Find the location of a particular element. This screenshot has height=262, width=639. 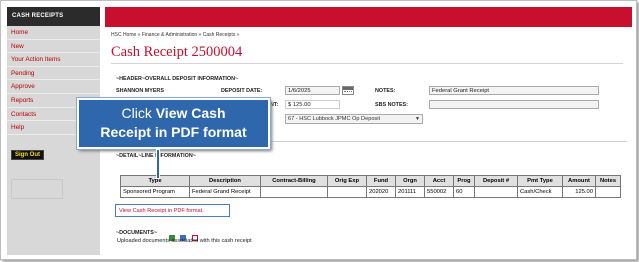

pdf-link-highlight: View Cash Receipt in PDF format. is located at coordinates (172, 210).